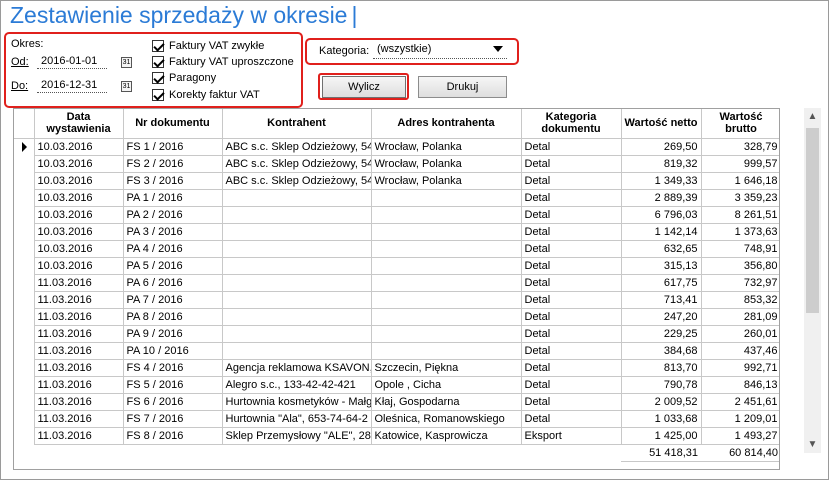 This screenshot has height=480, width=829. What do you see at coordinates (296, 367) in the screenshot?
I see `cell-kontrahent: Agencja reklamowa KSAVON,` at bounding box center [296, 367].